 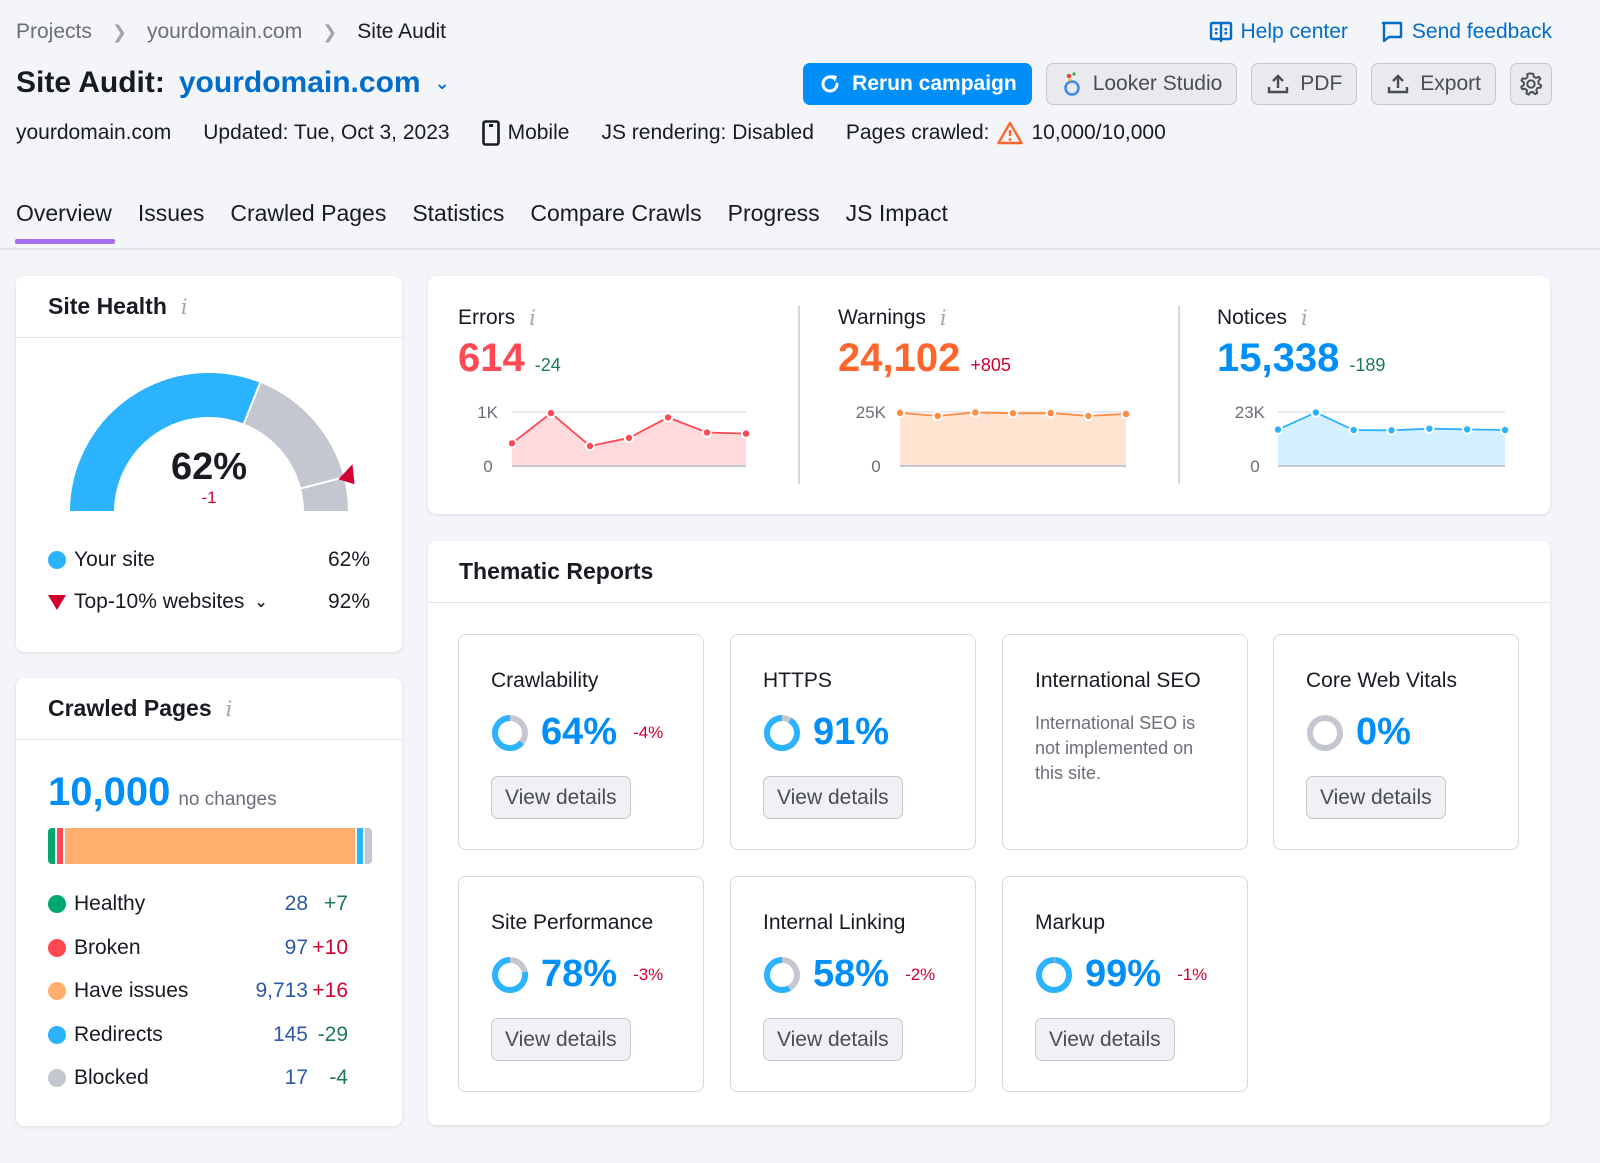 I want to click on breadcrumb-projects: Projects, so click(x=54, y=32).